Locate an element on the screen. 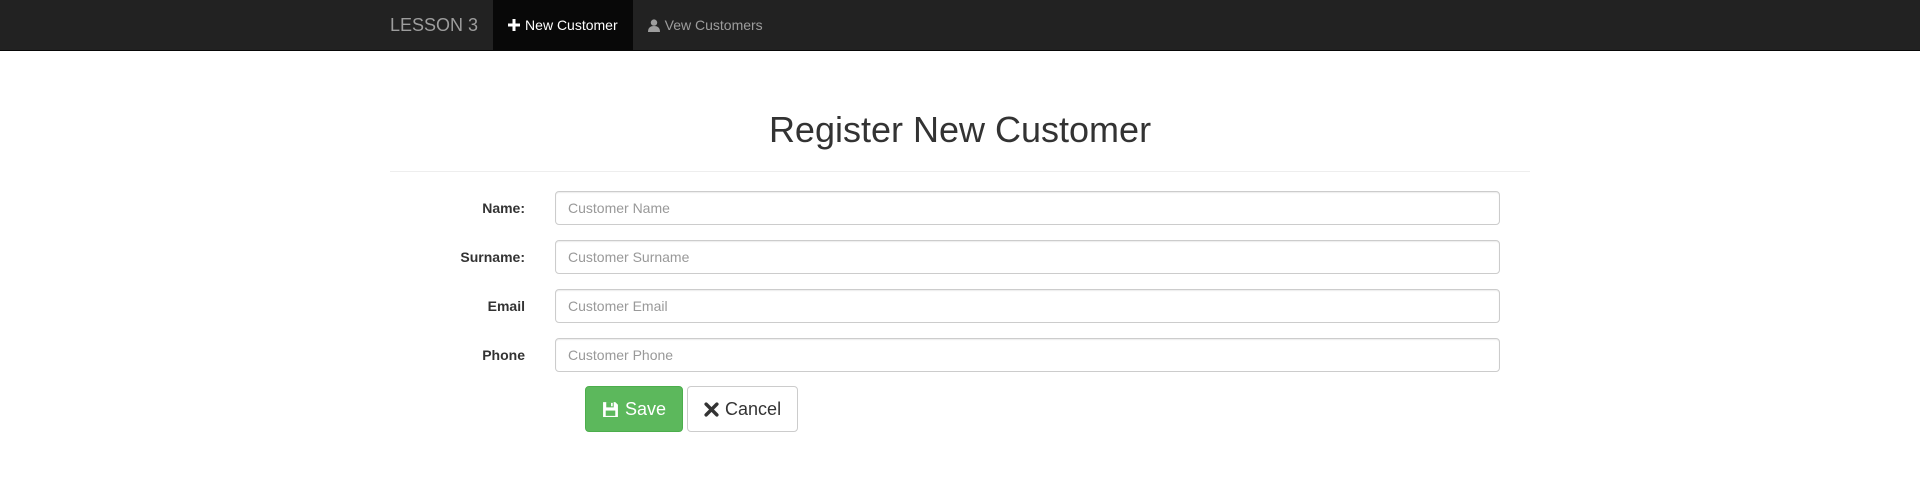 This screenshot has height=500, width=1920. email-input is located at coordinates (1027, 306).